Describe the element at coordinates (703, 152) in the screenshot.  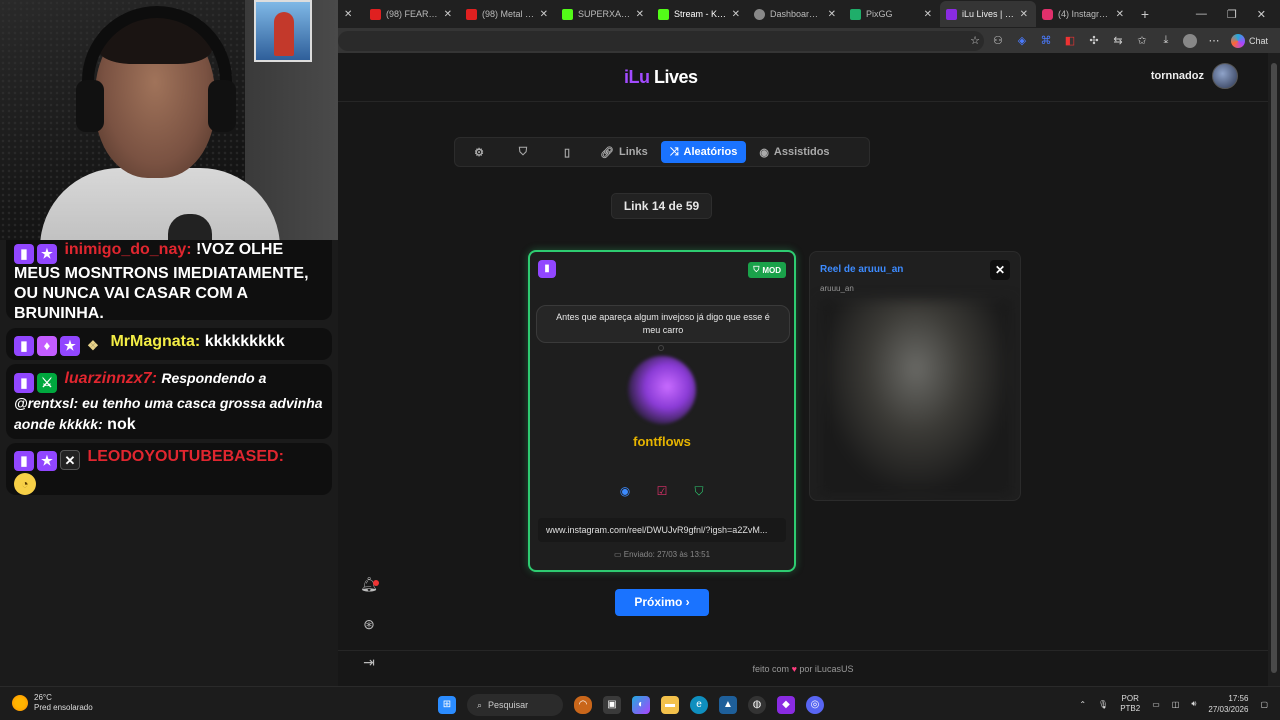
I see `tab-random: ⤨ Aleatórios` at that location.